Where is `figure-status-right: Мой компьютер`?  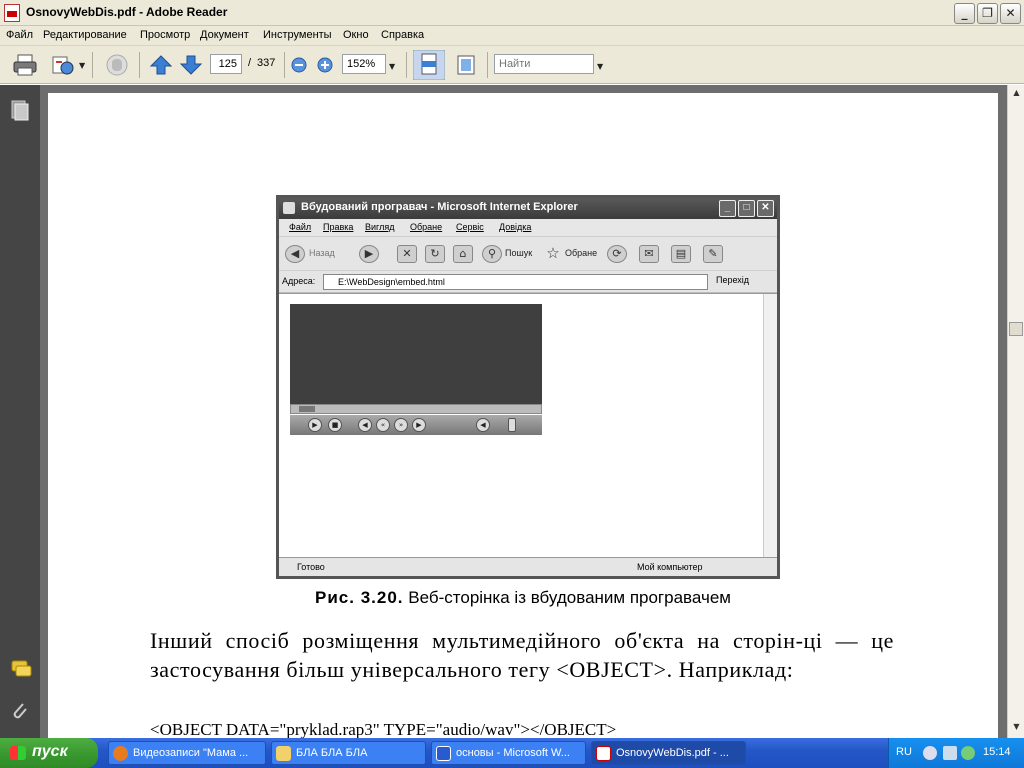 figure-status-right: Мой компьютер is located at coordinates (670, 567).